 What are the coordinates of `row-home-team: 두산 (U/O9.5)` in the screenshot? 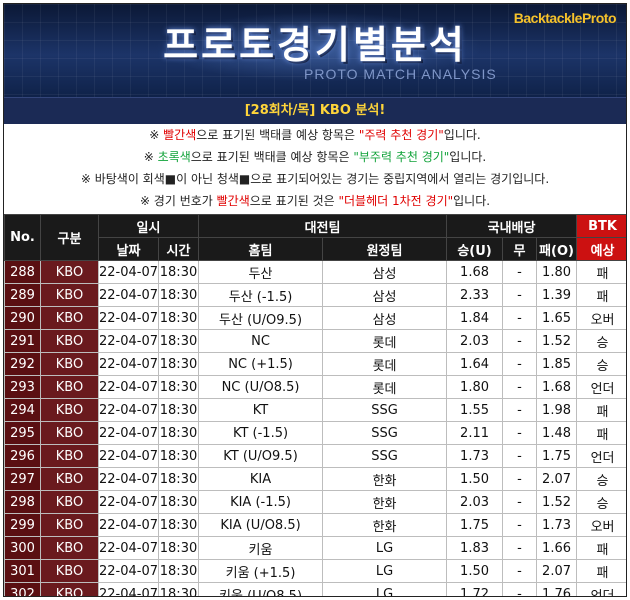 It's located at (261, 318).